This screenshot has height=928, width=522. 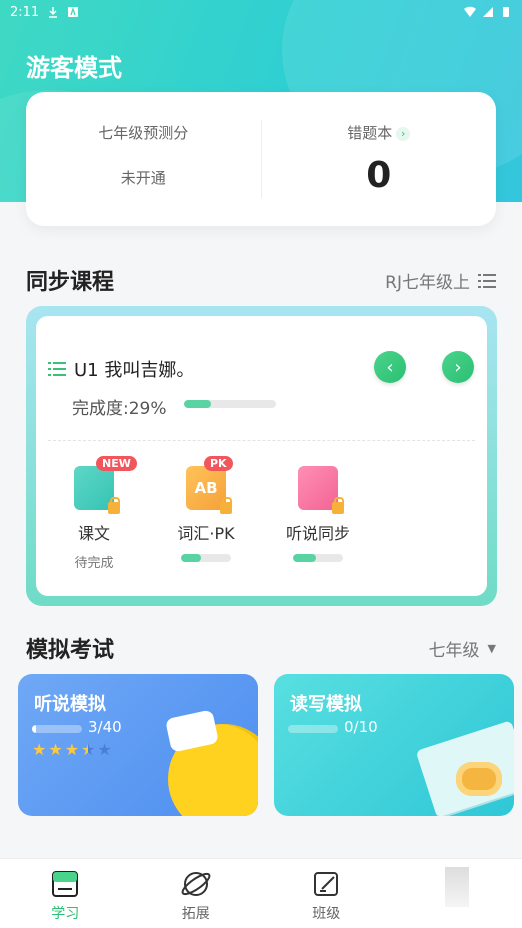 I want to click on unit-progress-label: 完成度:29%, so click(x=119, y=409).